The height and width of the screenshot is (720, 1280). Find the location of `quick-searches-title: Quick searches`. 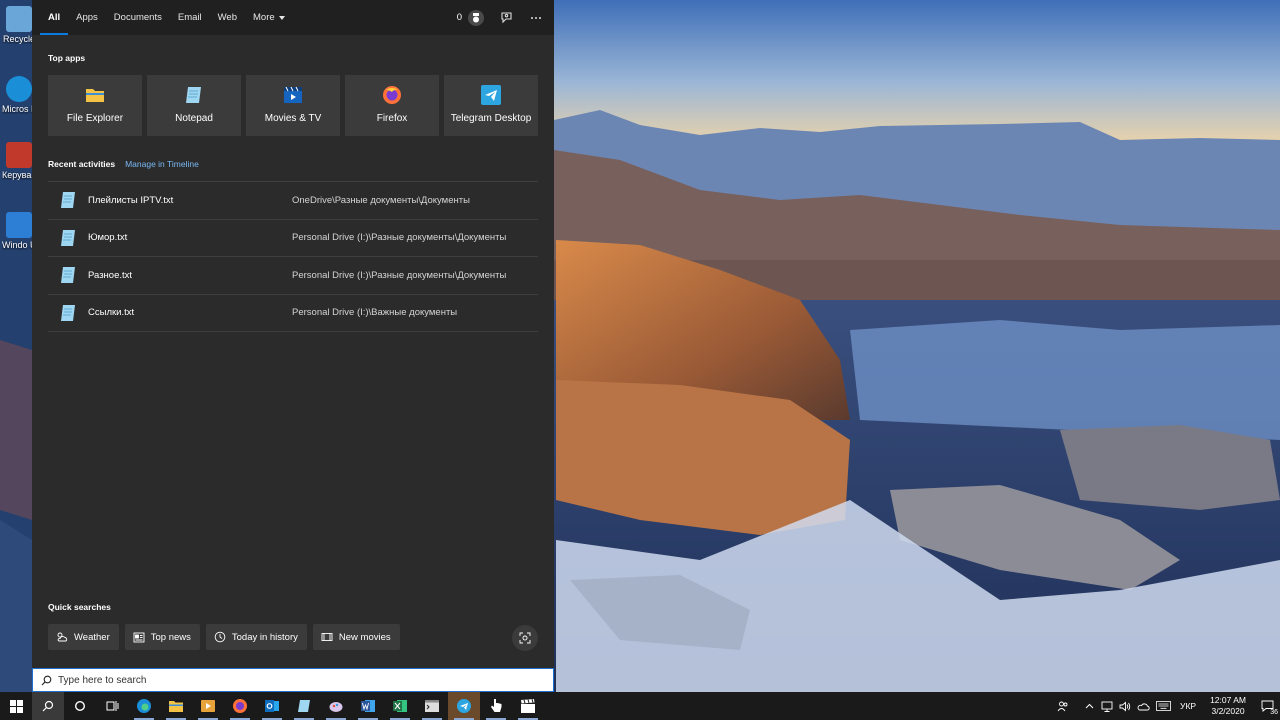

quick-searches-title: Quick searches is located at coordinates (79, 607).